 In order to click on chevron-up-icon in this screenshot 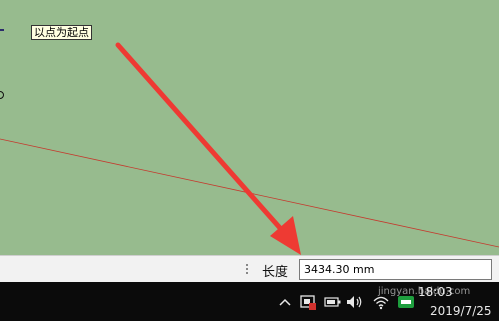, I will do `click(285, 301)`.